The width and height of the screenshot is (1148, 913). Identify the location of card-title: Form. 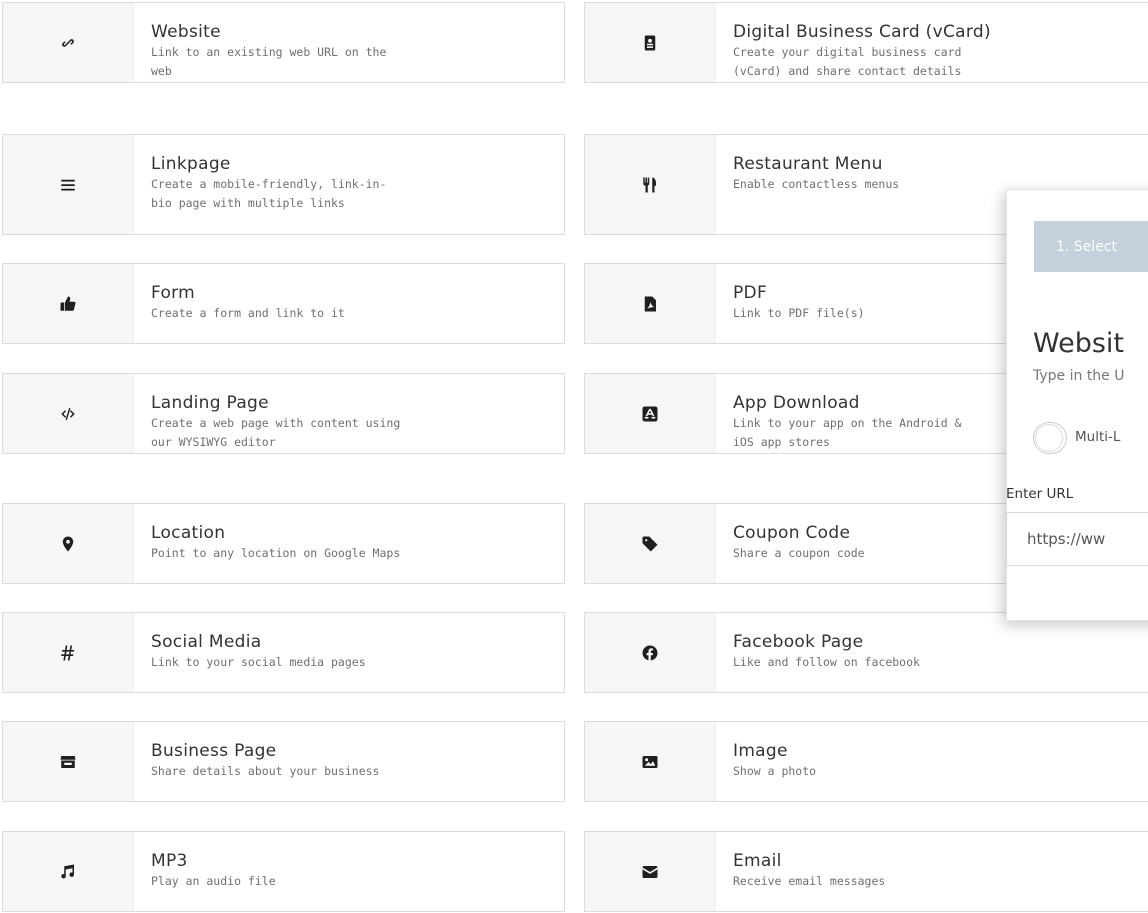
(173, 293).